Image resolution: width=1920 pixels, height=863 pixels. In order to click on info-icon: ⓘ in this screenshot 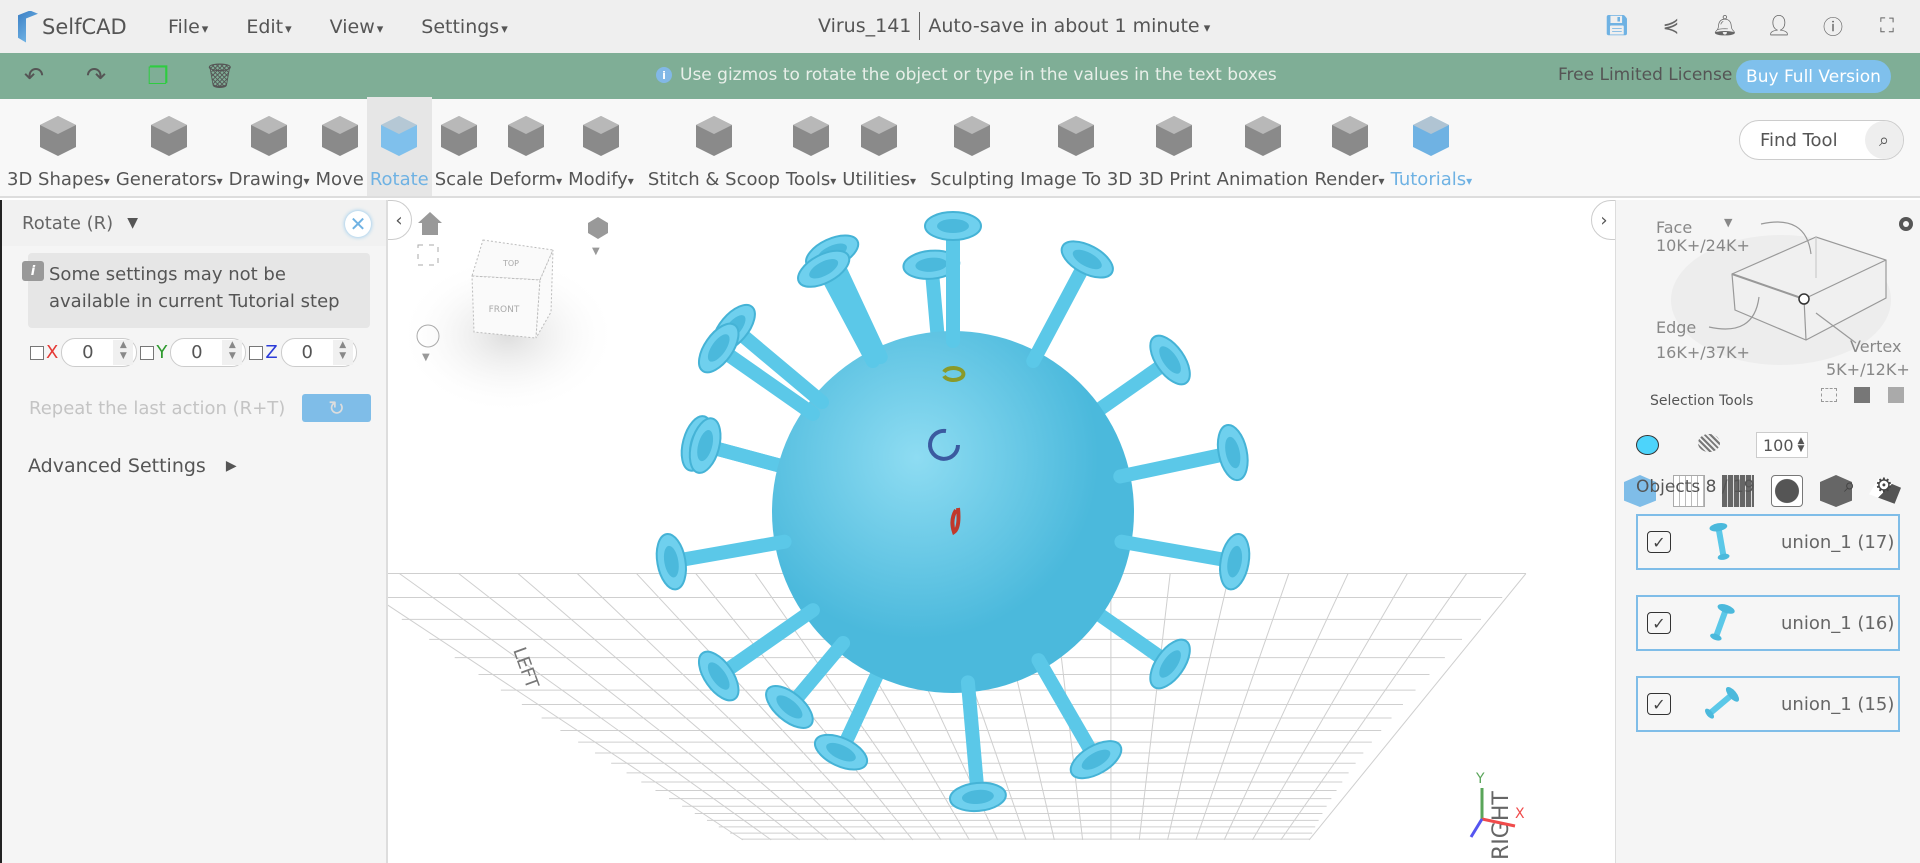, I will do `click(1833, 25)`.